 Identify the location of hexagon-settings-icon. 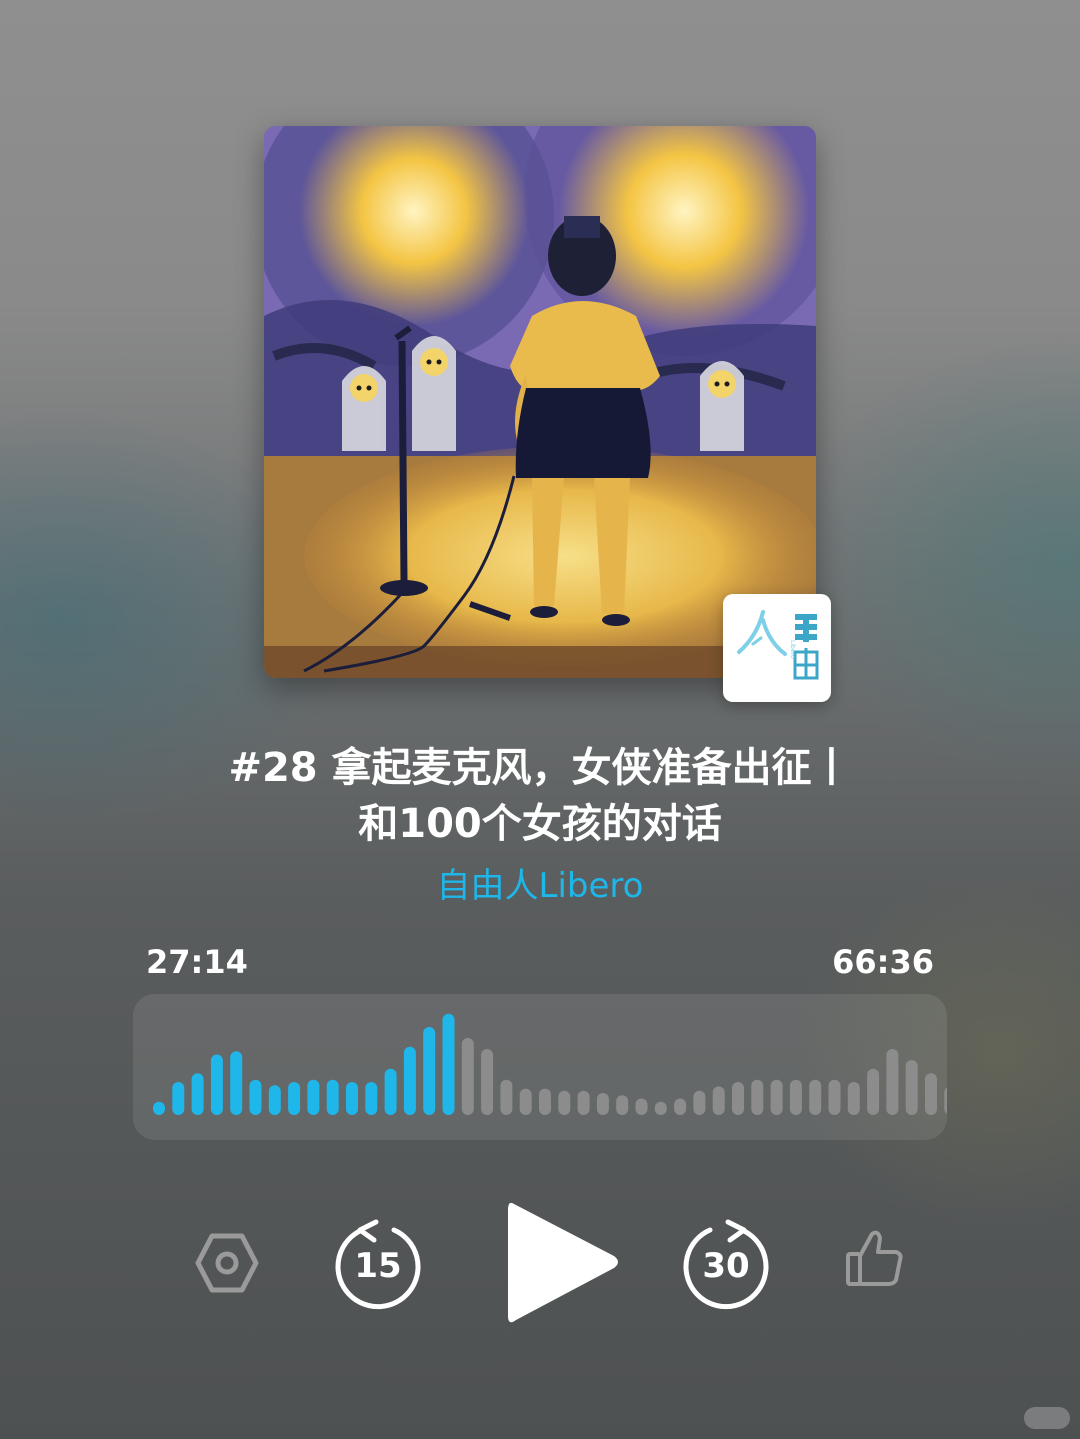
(227, 1263).